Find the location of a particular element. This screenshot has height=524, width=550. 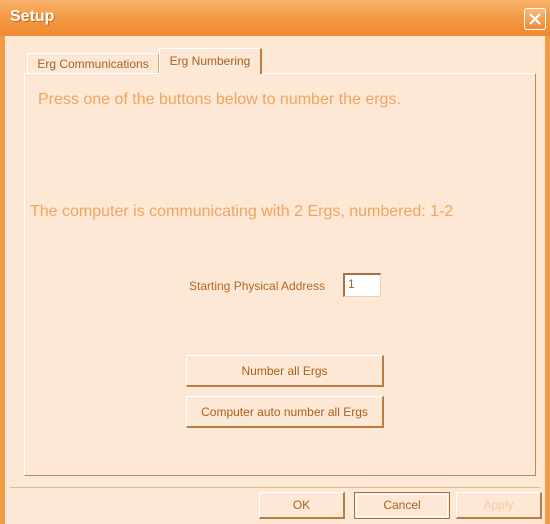

number-all-ergs-button: Number all Ergs is located at coordinates (285, 371).